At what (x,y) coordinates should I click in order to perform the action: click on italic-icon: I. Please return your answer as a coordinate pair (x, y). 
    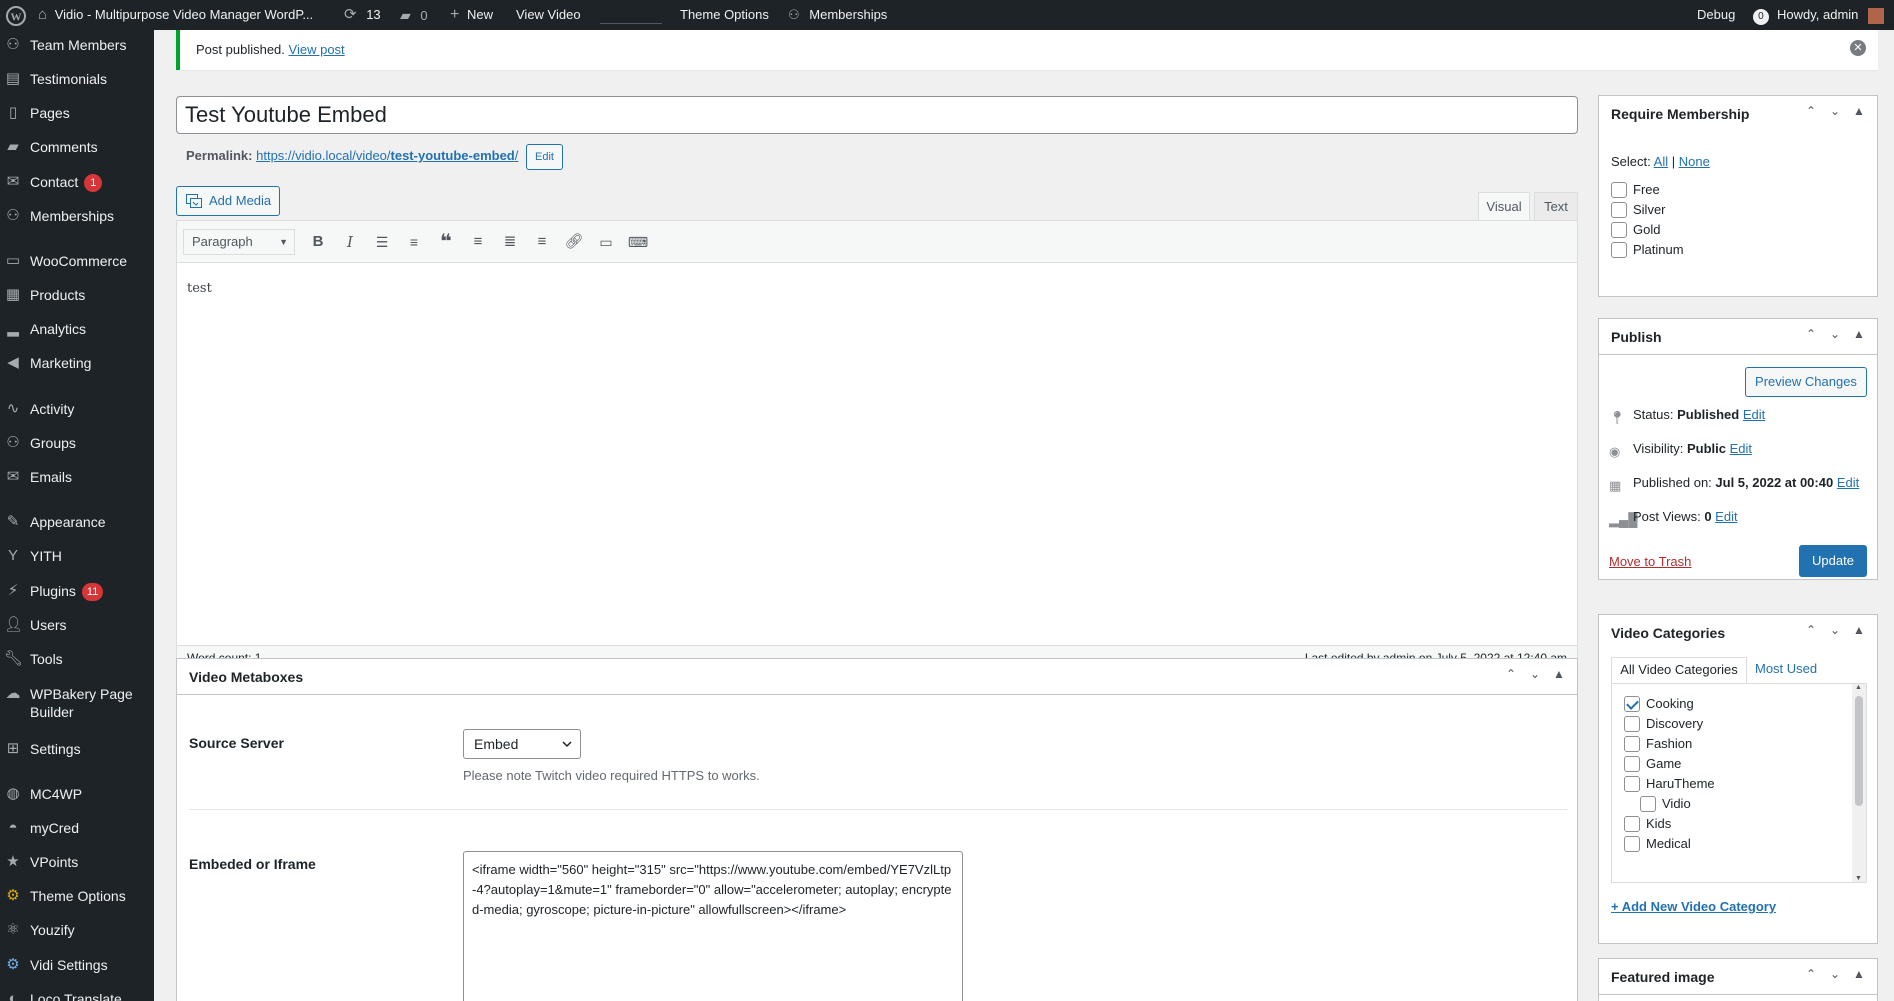
    Looking at the image, I should click on (350, 242).